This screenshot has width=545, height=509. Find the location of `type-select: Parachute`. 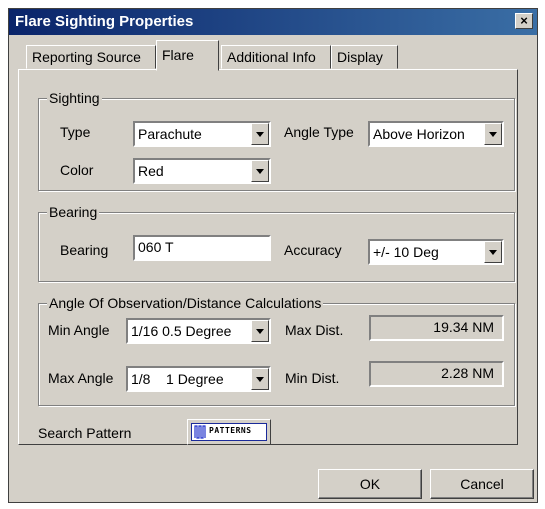

type-select: Parachute is located at coordinates (202, 134).